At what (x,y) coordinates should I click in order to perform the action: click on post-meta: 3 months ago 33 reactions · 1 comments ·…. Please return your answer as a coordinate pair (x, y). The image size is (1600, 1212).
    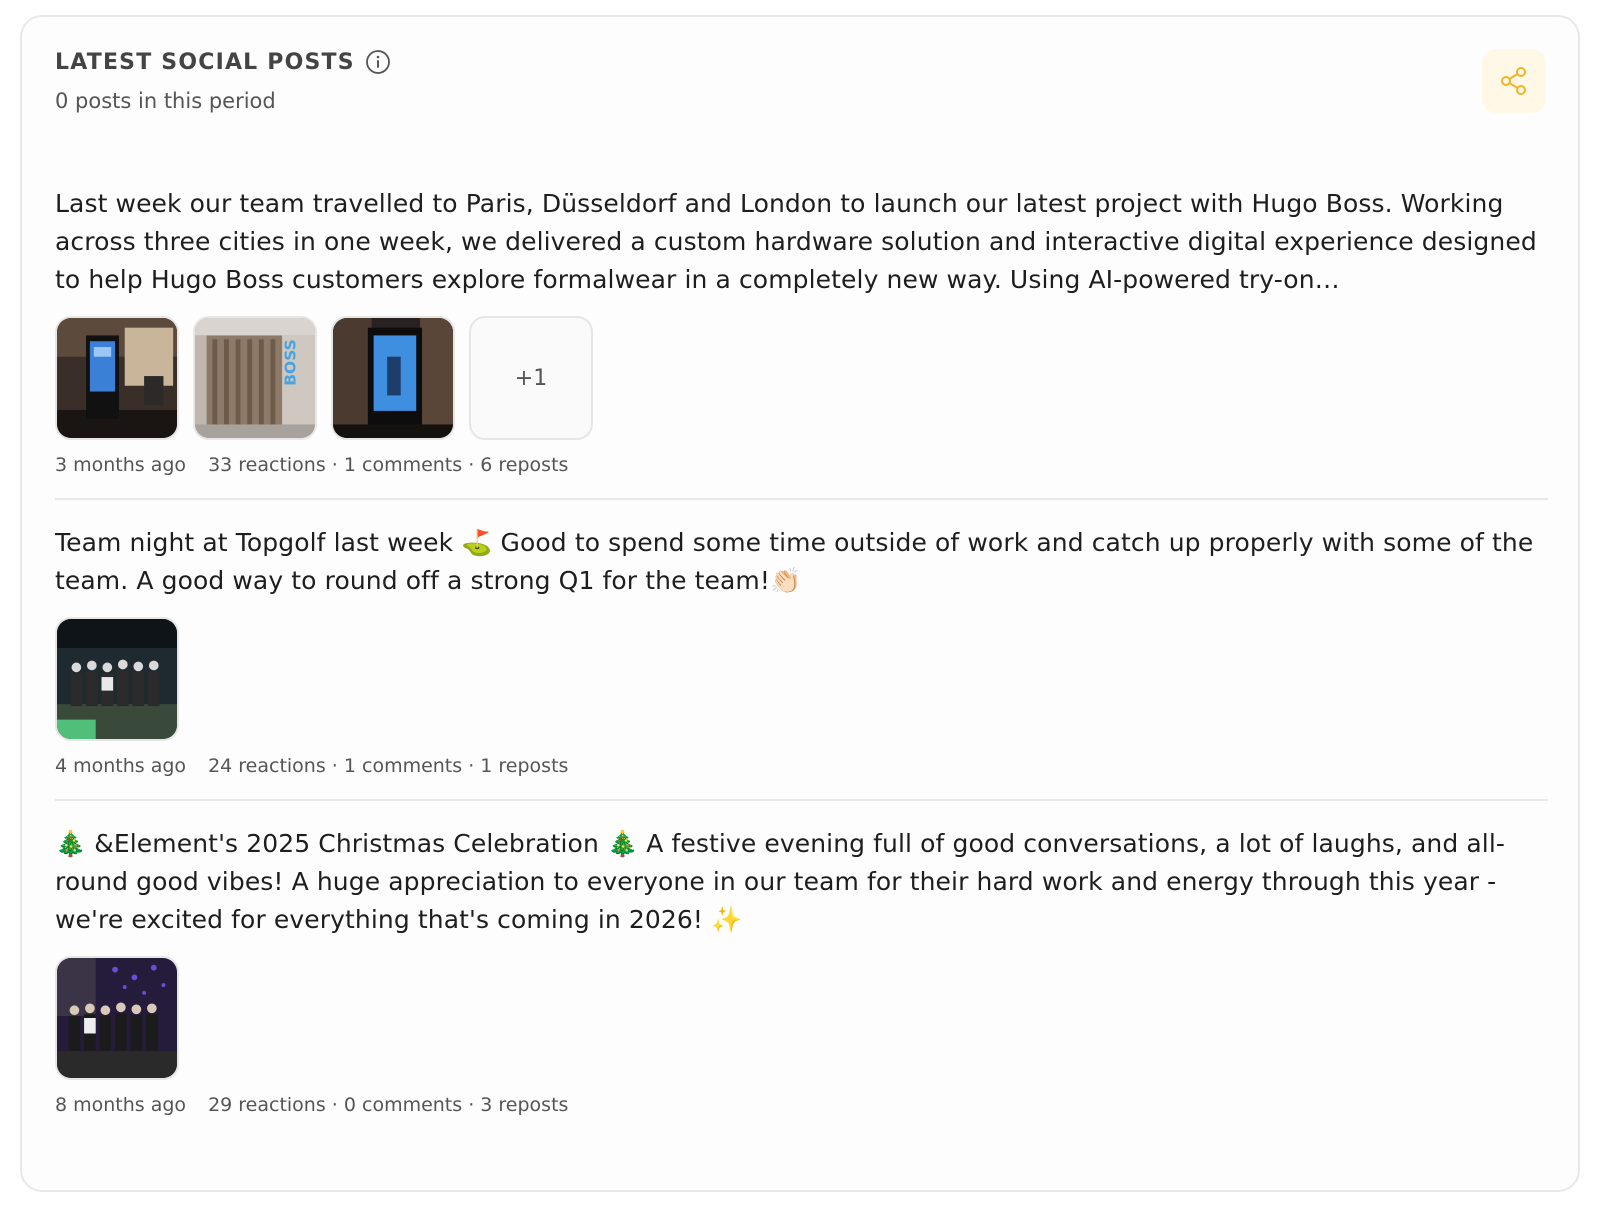
    Looking at the image, I should click on (801, 465).